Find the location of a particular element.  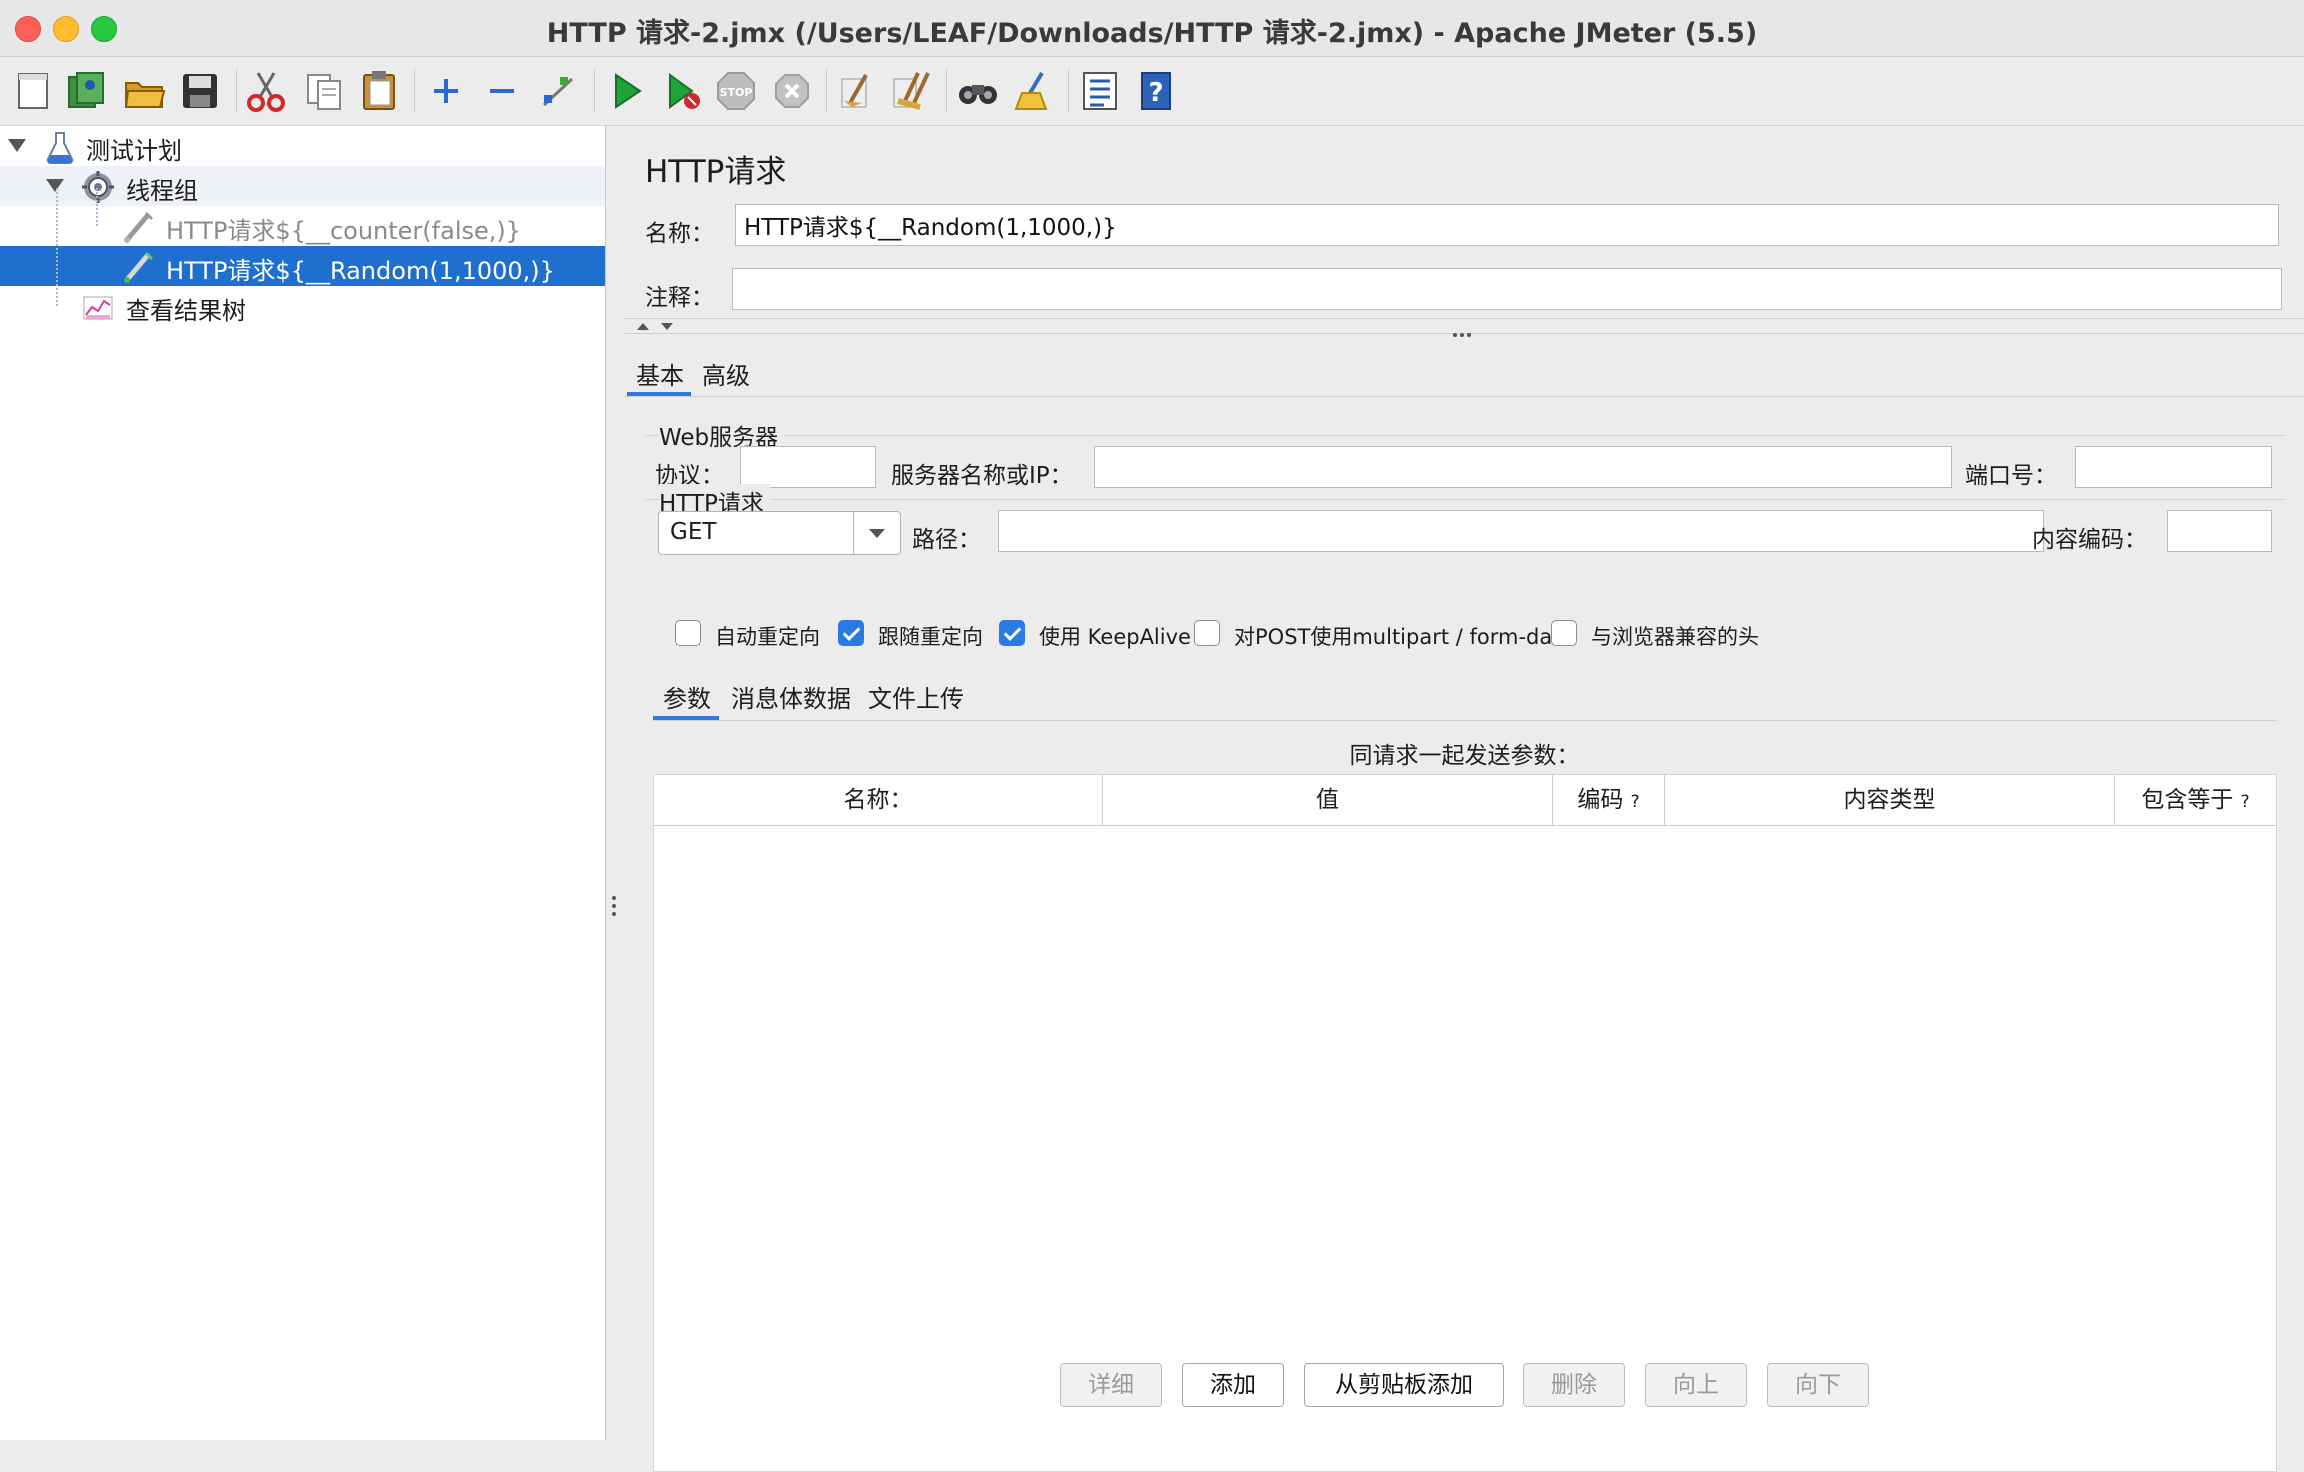

up-button: 向上 is located at coordinates (1696, 1385).